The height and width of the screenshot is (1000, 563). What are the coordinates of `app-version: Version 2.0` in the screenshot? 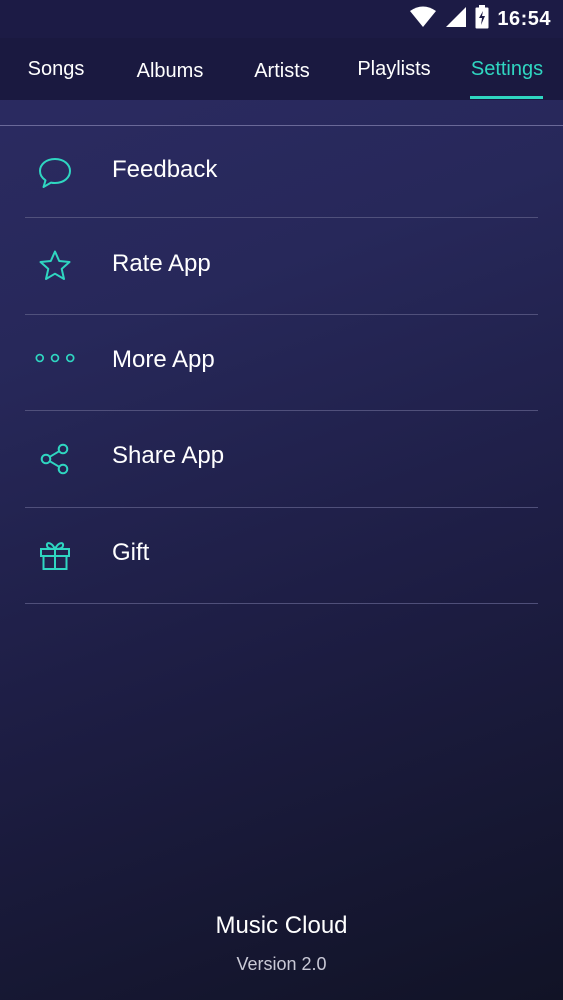 It's located at (281, 964).